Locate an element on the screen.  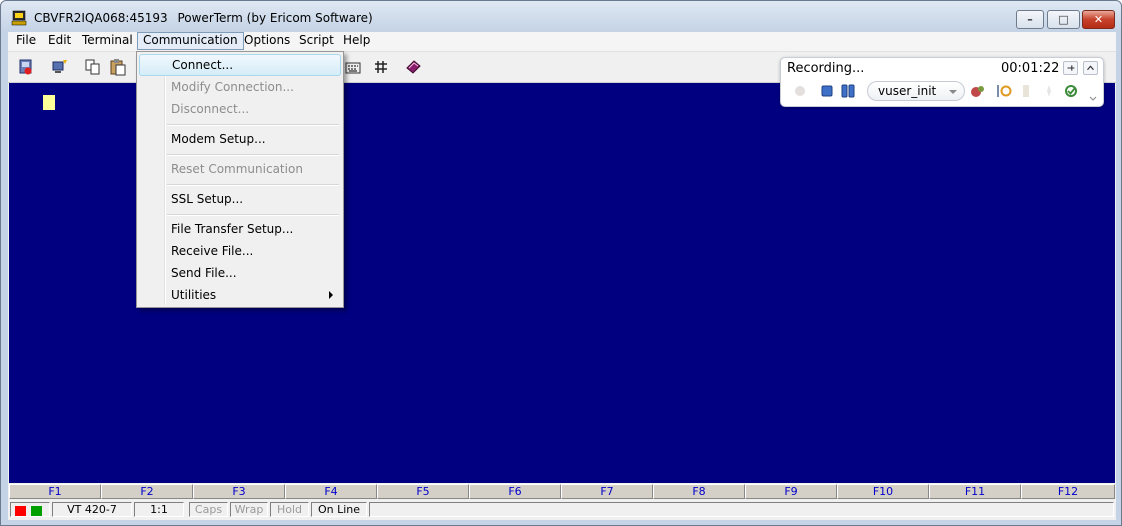
disconnect-icon is located at coordinates (27, 67).